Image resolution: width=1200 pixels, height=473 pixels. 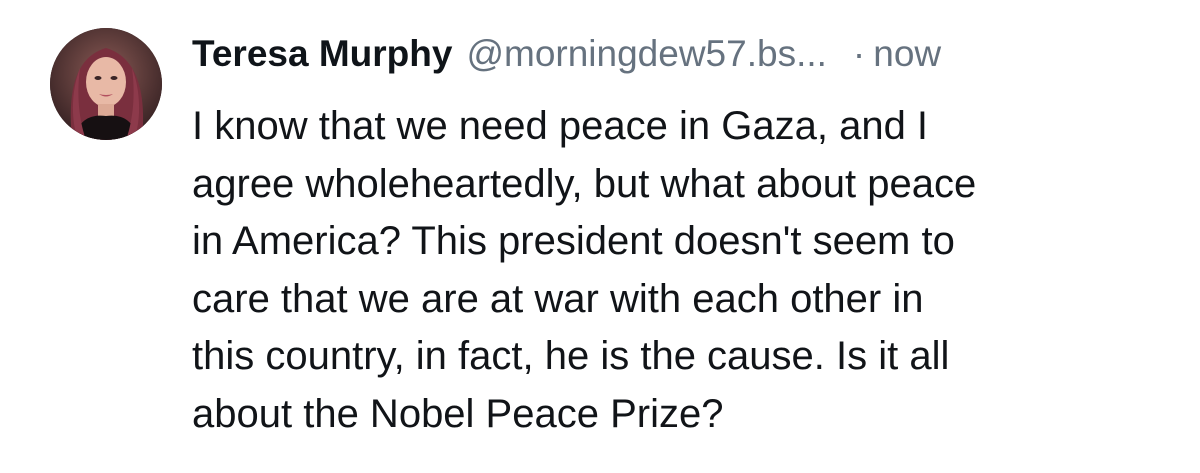 I want to click on post-timestamp: now, so click(x=907, y=54).